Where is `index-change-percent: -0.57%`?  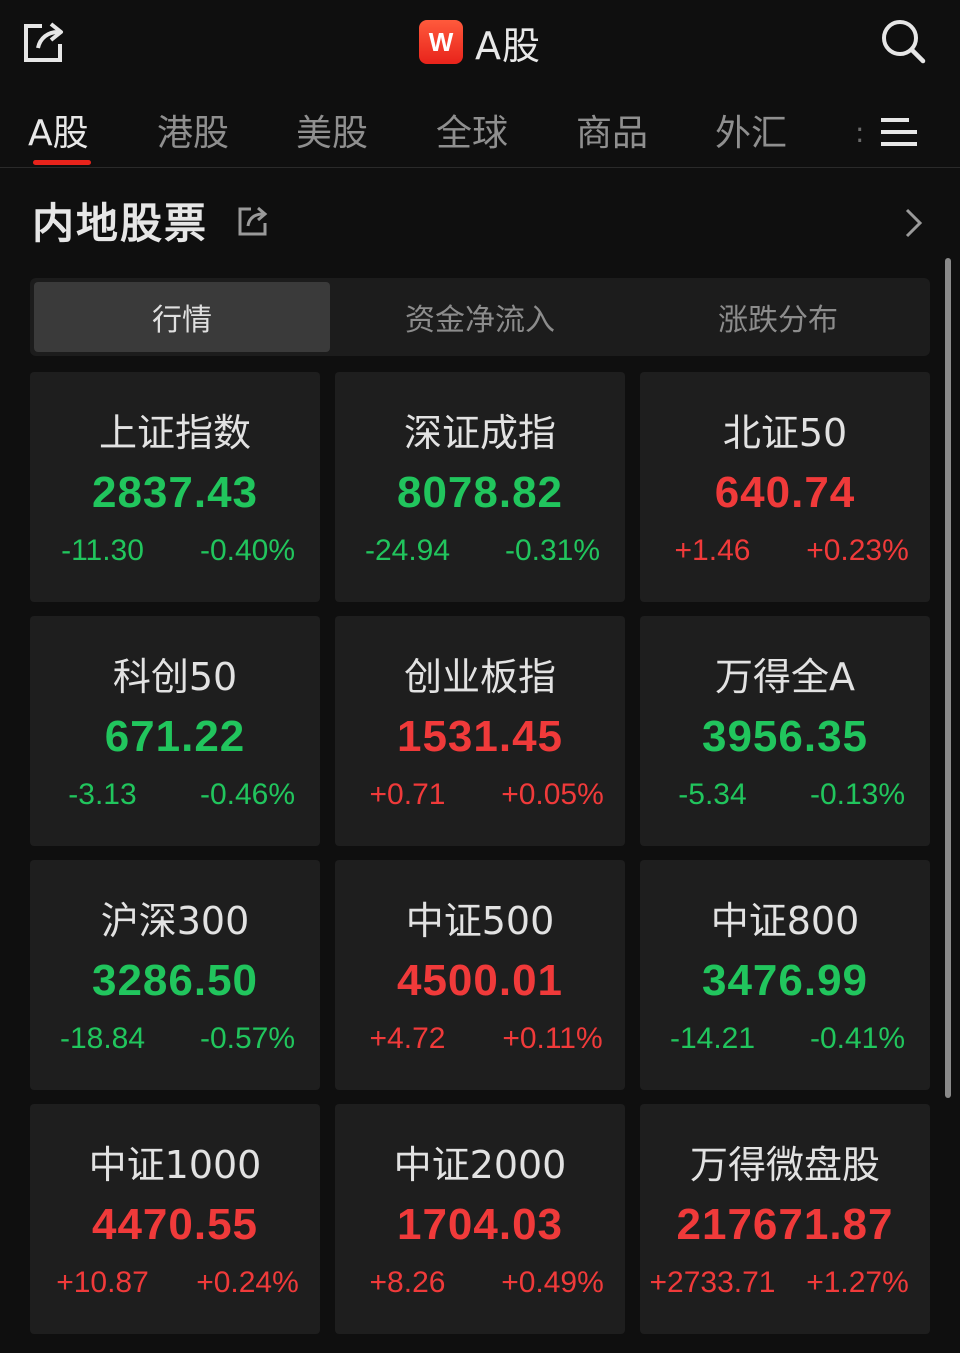 index-change-percent: -0.57% is located at coordinates (247, 1038).